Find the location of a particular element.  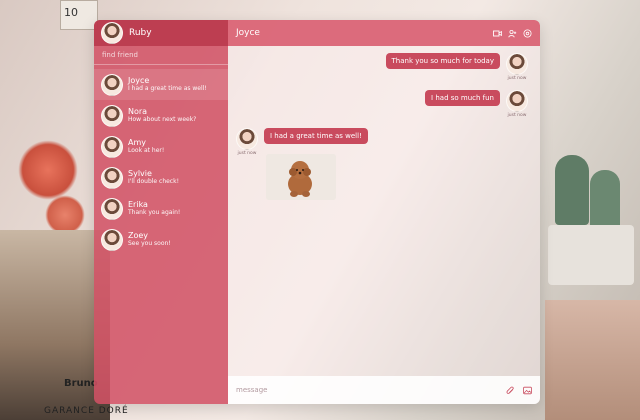

contact-item-sylvie: Sylvie I'll double check! is located at coordinates (161, 177).